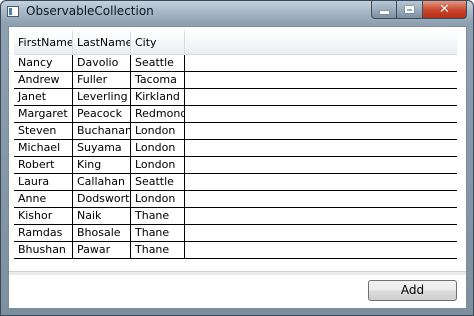 The image size is (474, 316). I want to click on cell-firstname: Robert, so click(43, 165).